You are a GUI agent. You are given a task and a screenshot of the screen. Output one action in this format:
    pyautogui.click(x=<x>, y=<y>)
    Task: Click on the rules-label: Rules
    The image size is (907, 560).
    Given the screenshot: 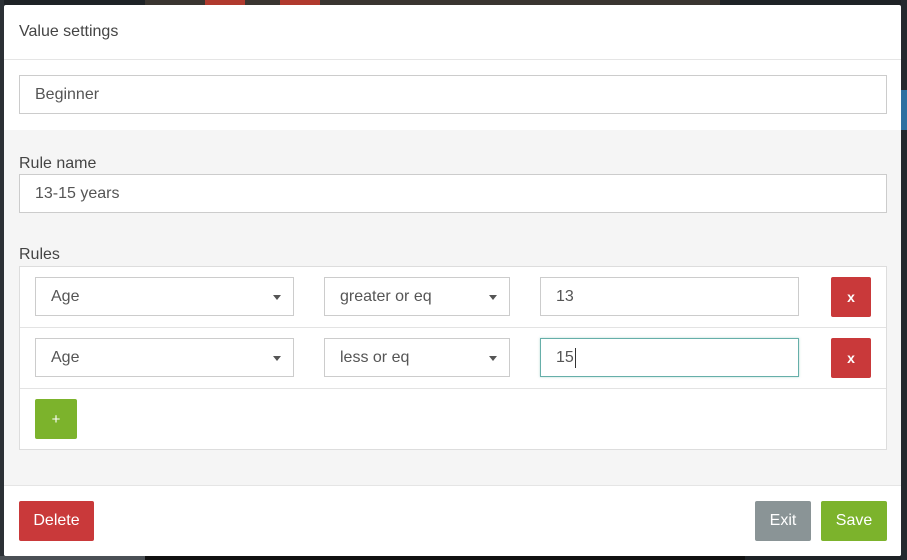 What is the action you would take?
    pyautogui.click(x=39, y=254)
    